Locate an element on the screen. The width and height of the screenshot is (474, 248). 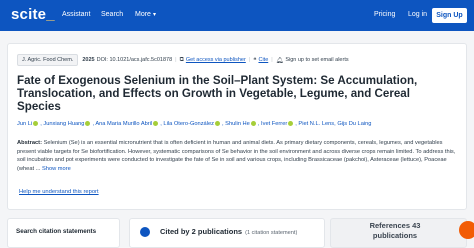
signup-button: Sign Up is located at coordinates (449, 15).